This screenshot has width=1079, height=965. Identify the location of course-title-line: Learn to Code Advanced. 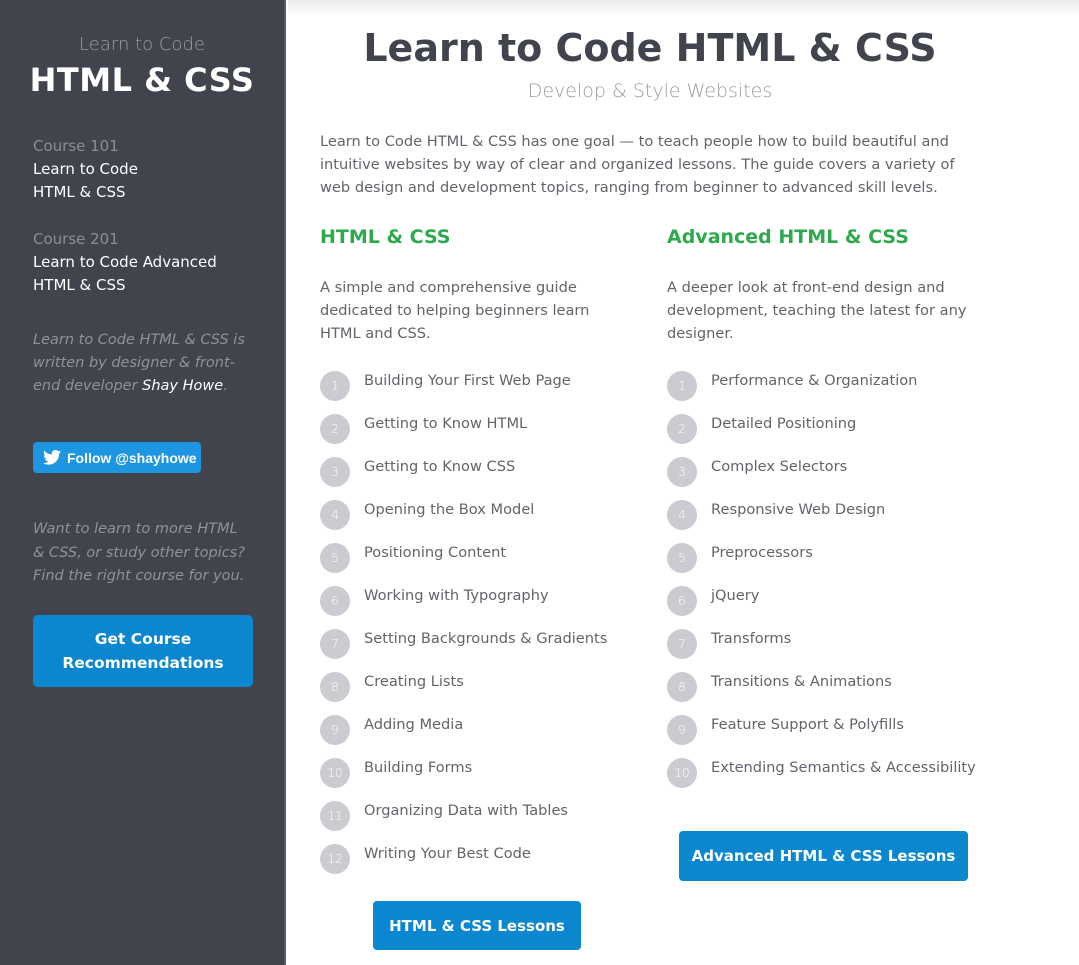
(125, 262).